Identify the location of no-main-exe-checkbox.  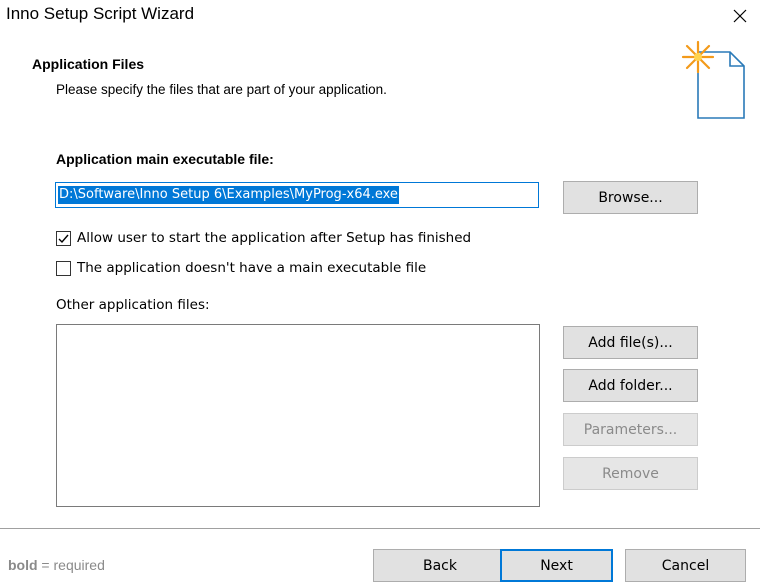
(63, 268).